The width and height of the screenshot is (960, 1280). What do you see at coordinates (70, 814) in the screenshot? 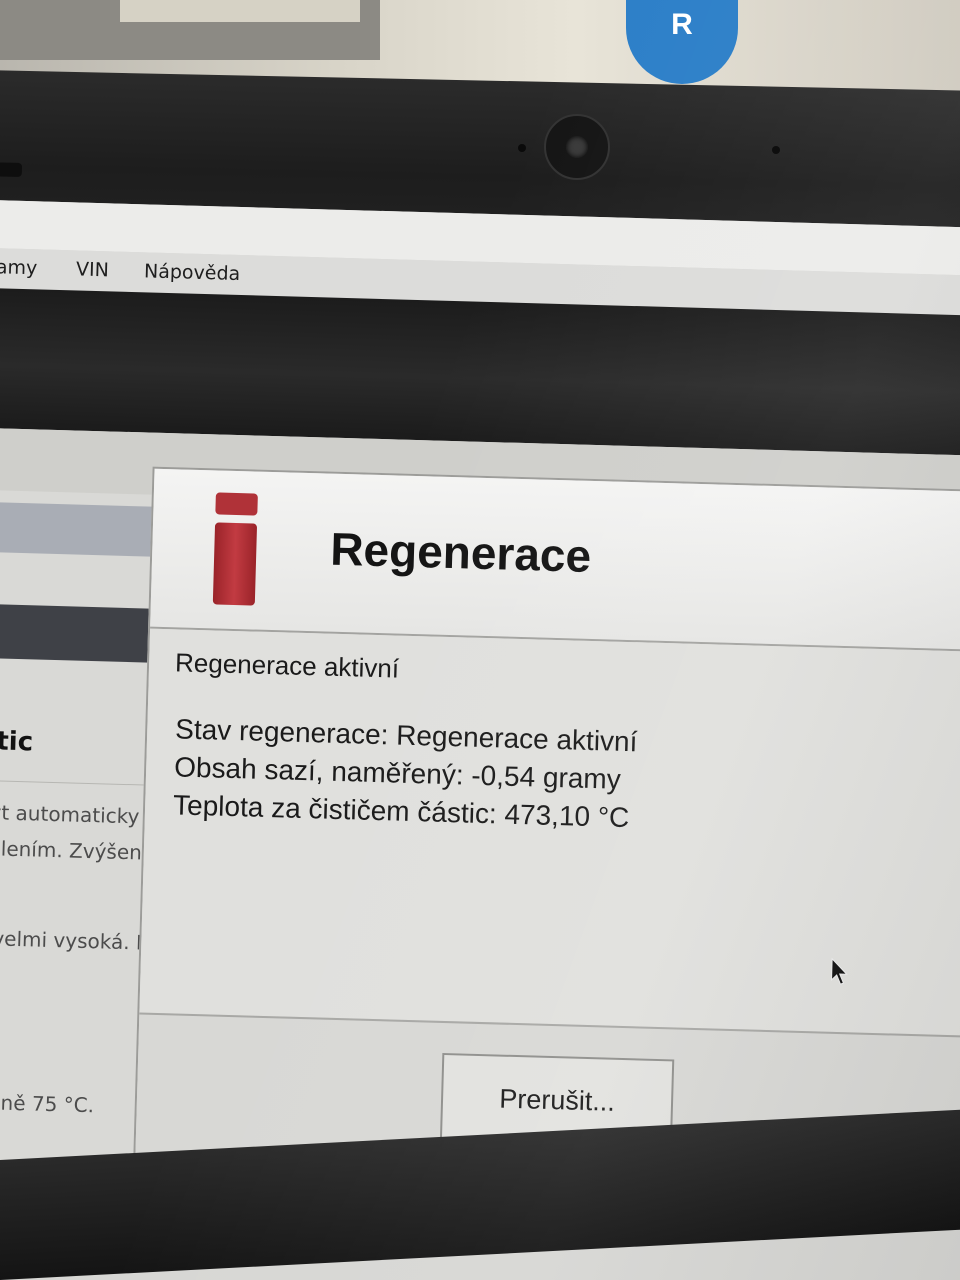
I see `background-text-line: být automaticky` at bounding box center [70, 814].